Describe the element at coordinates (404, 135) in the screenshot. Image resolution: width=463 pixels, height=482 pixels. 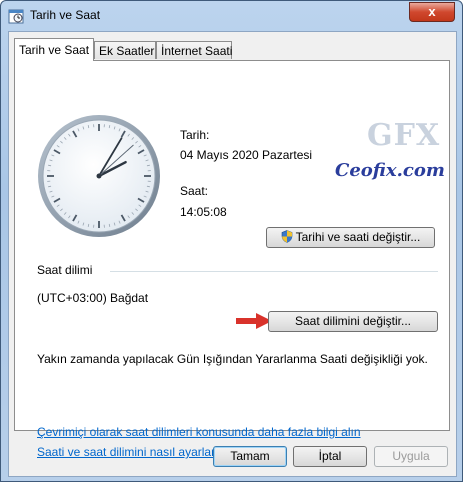
I see `watermark-gfx: GFX` at that location.